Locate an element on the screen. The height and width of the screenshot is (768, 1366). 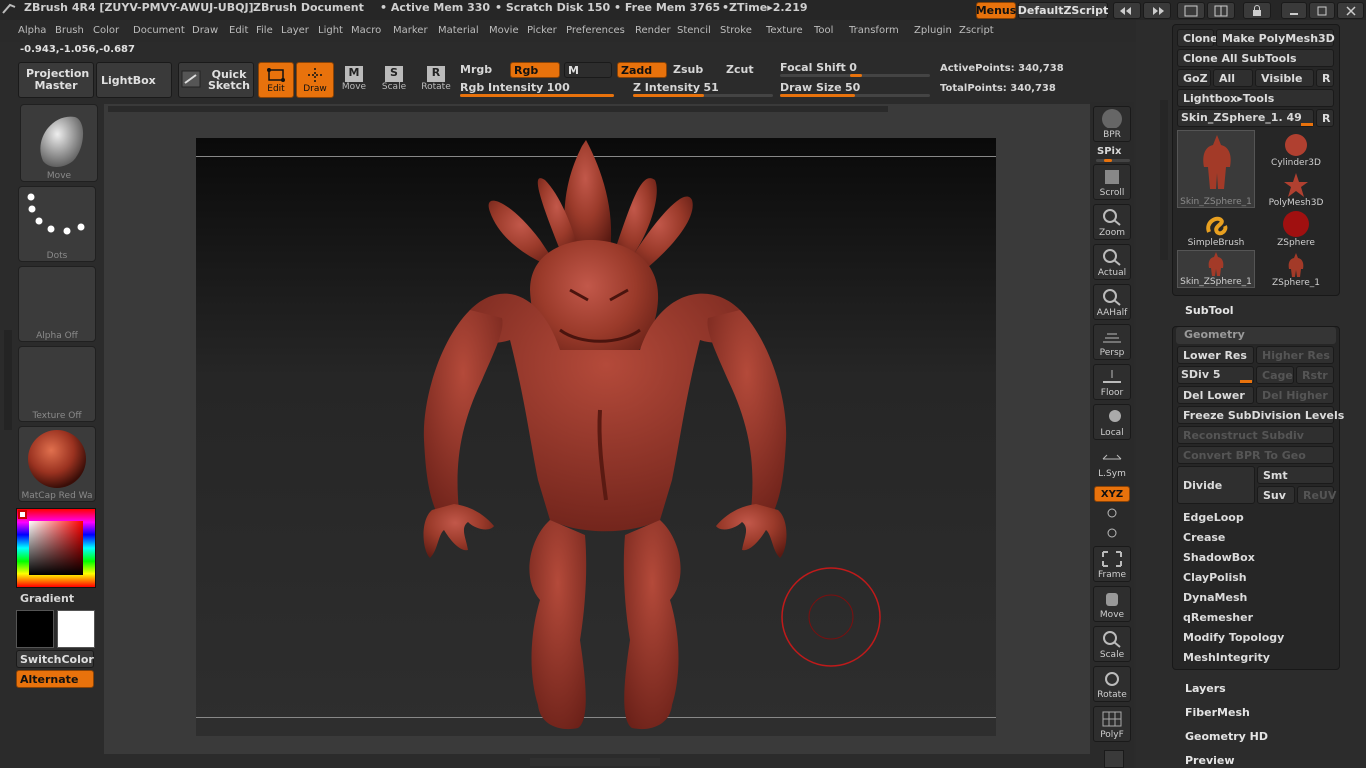
main-color-swatch is located at coordinates (35, 629).